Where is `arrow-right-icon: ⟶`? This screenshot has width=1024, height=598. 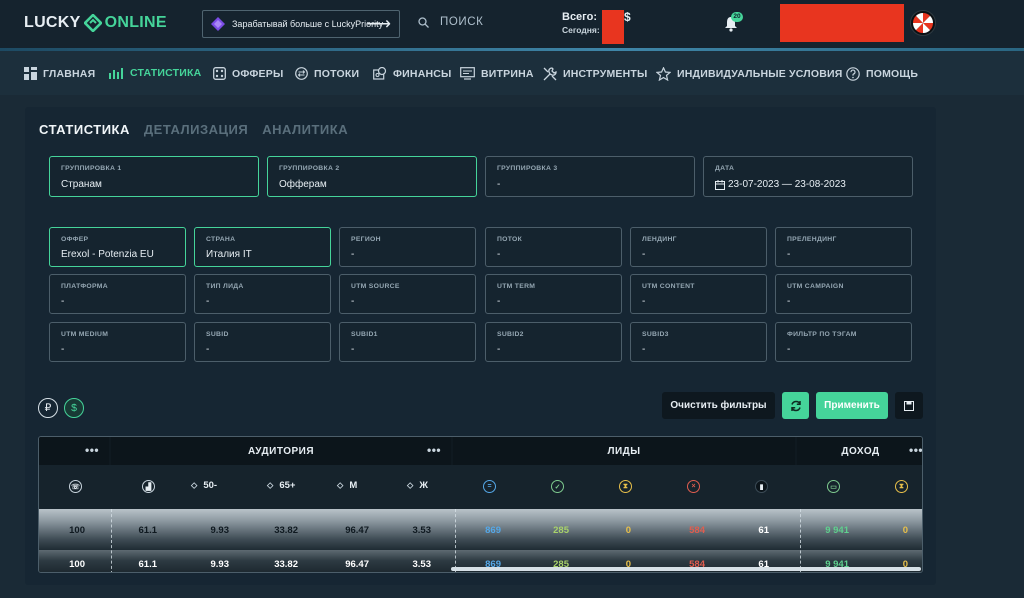
arrow-right-icon: ⟶ is located at coordinates (378, 23).